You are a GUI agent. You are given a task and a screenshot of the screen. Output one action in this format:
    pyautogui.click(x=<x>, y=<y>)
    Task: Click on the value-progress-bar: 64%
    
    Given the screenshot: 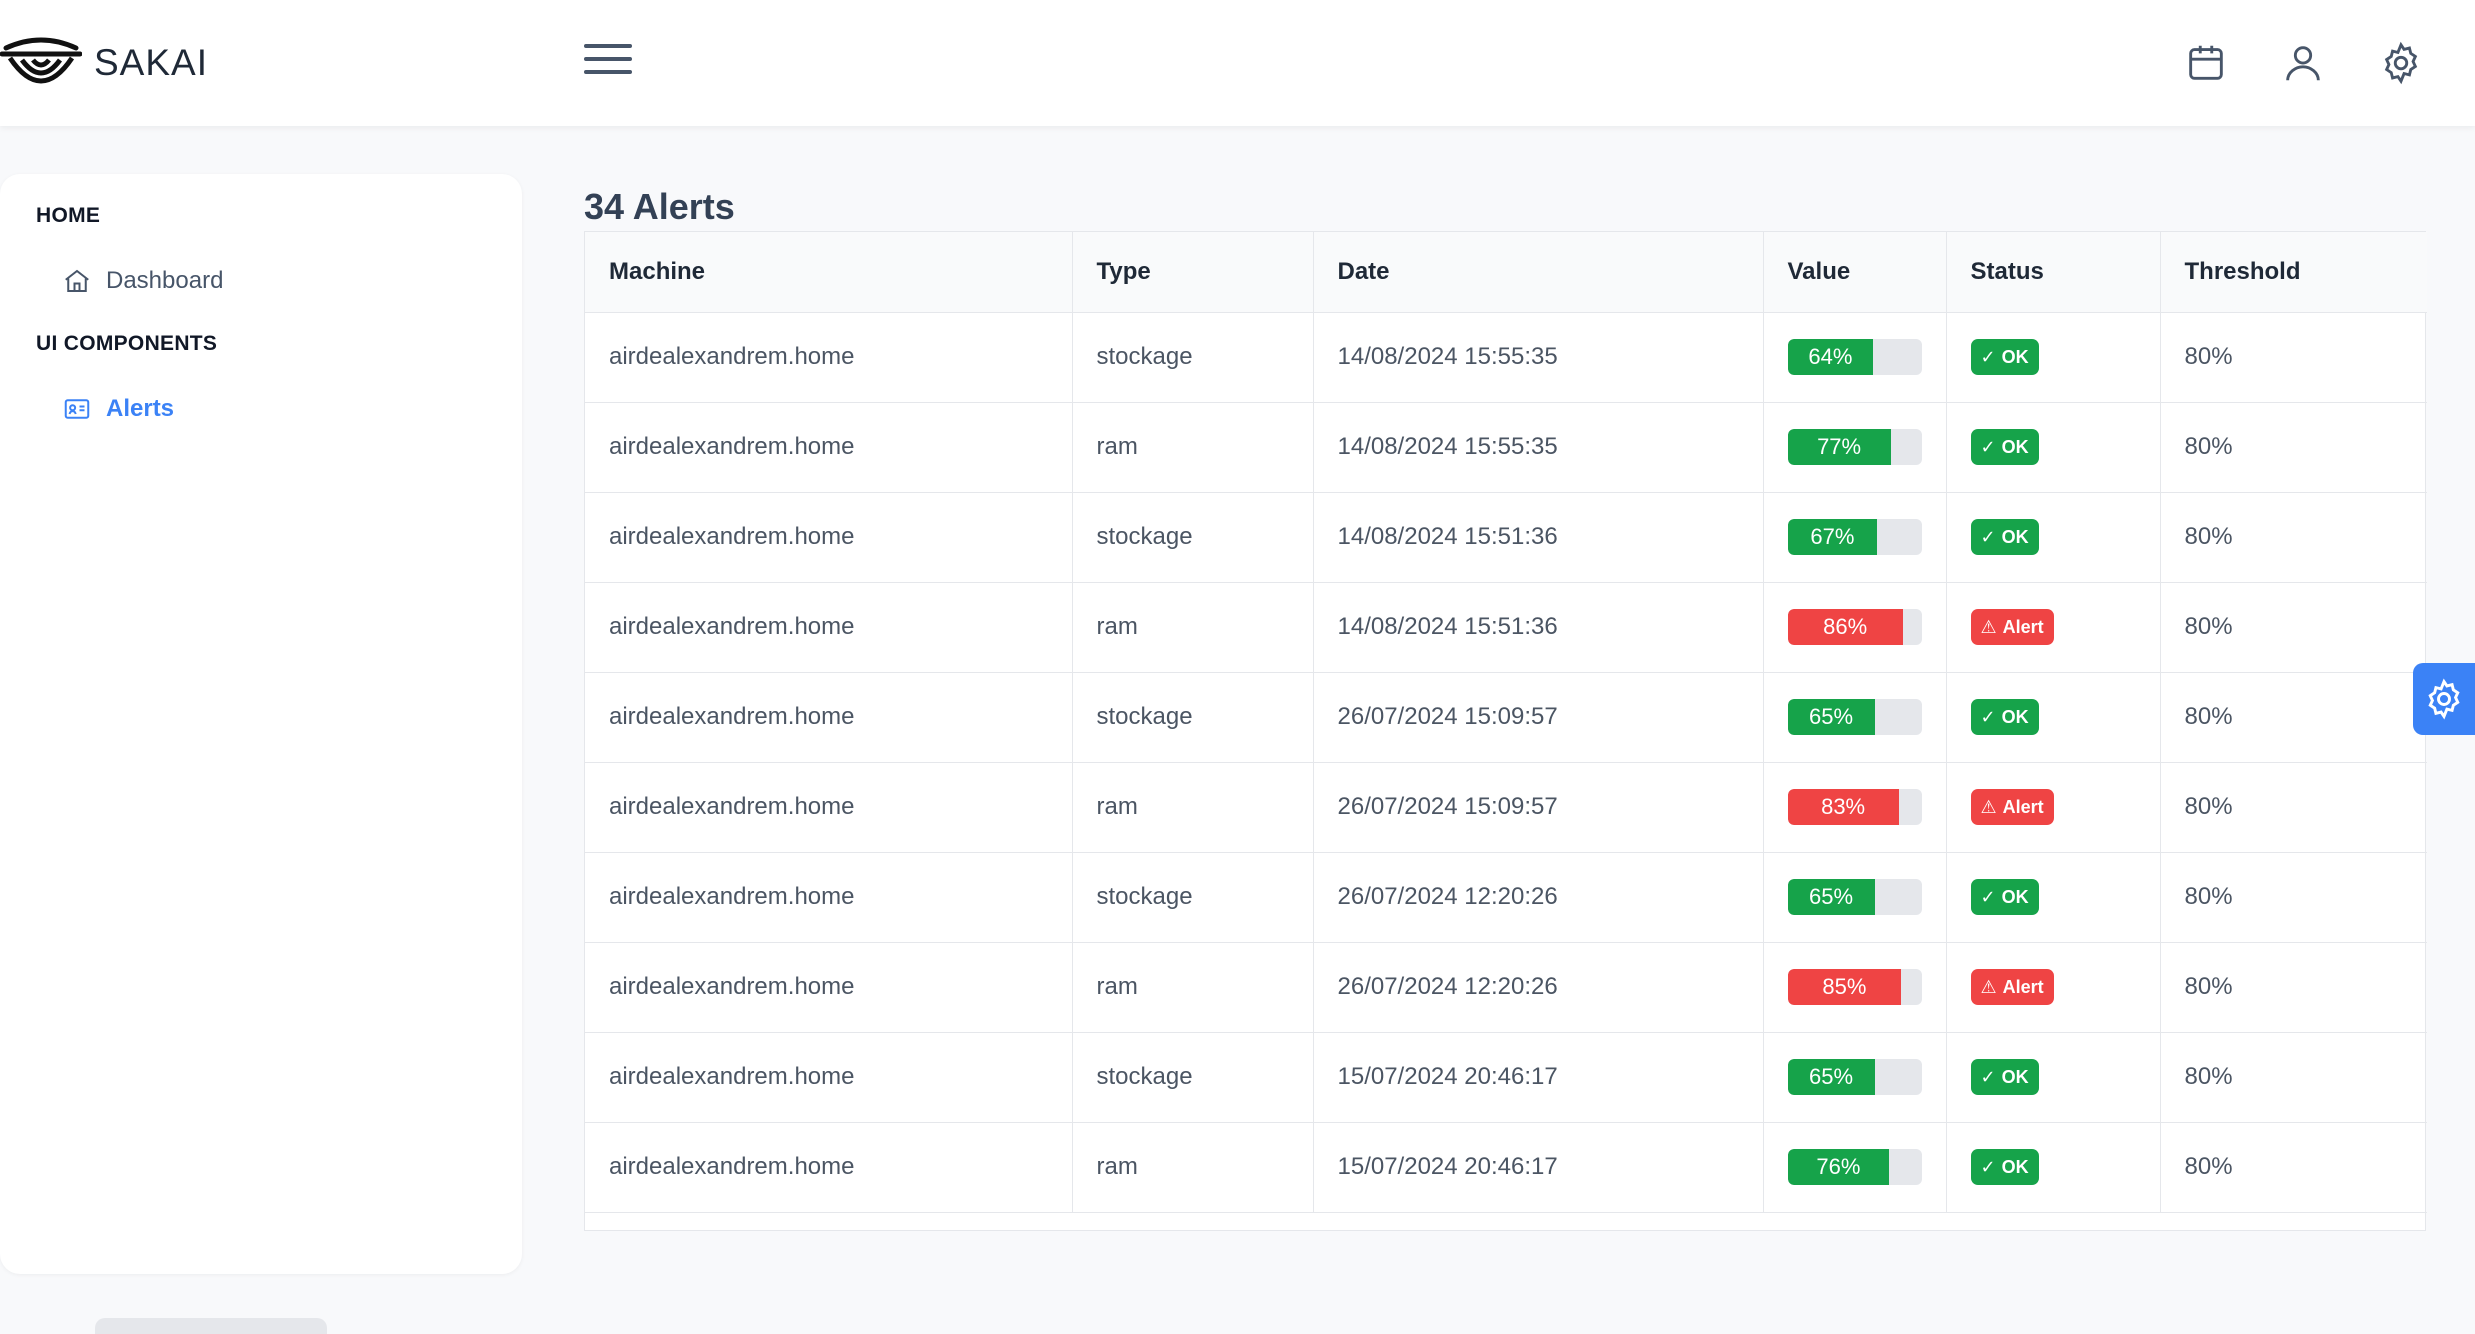 What is the action you would take?
    pyautogui.click(x=1854, y=357)
    